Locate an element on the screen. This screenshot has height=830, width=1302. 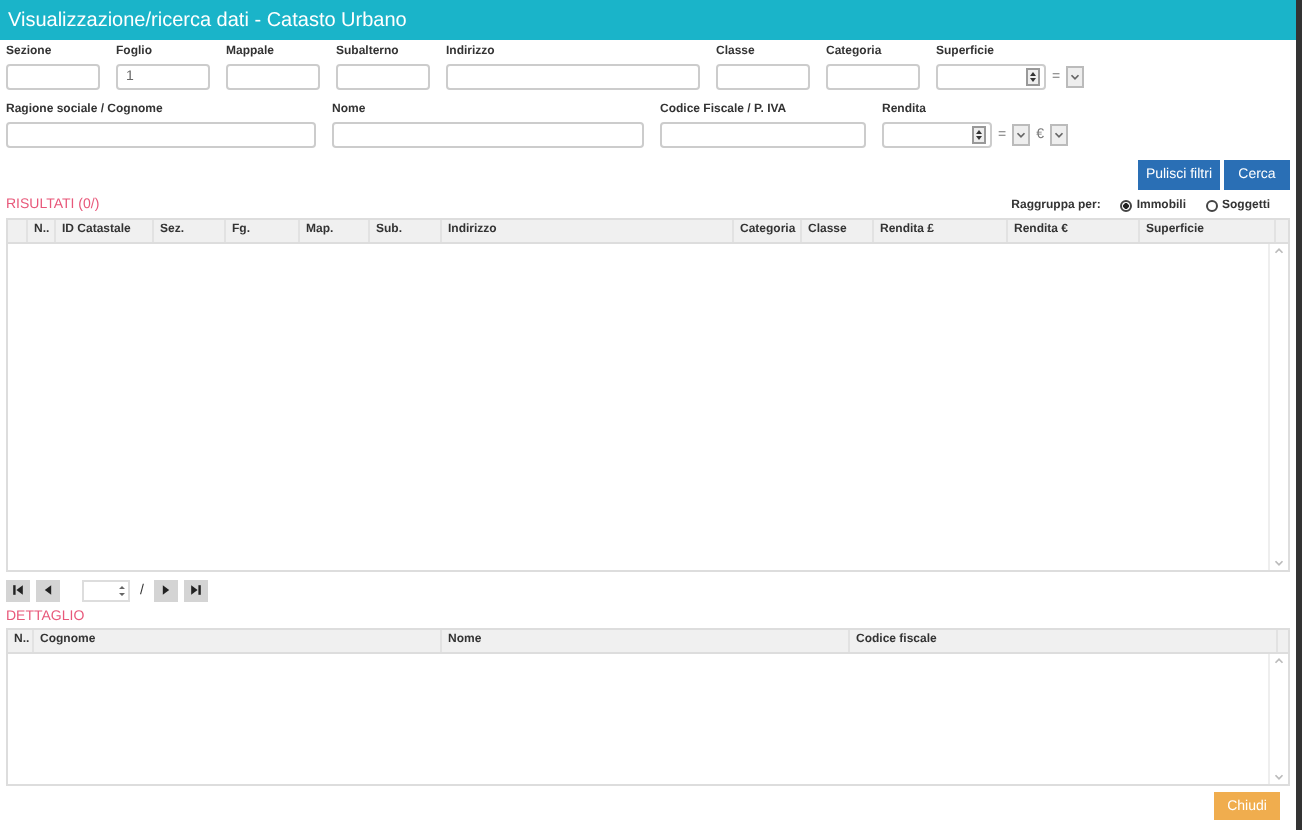
first-page-icon is located at coordinates (18, 590).